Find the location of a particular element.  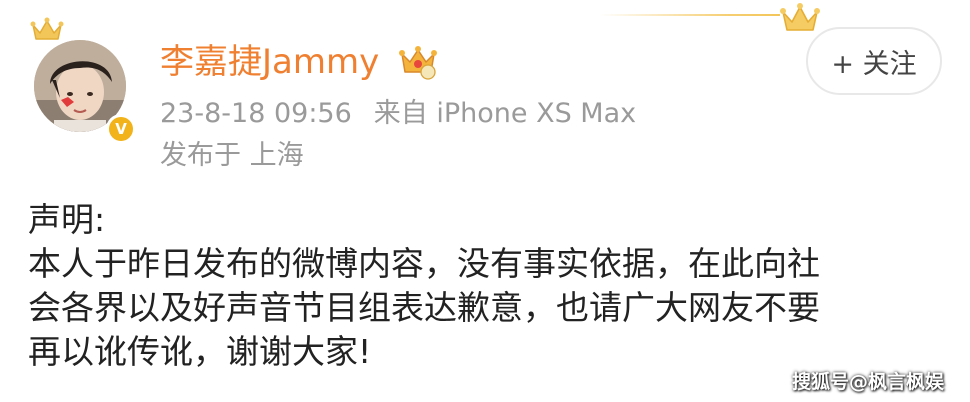

watermark: 搜狐号@枫言枫娱 is located at coordinates (868, 382).